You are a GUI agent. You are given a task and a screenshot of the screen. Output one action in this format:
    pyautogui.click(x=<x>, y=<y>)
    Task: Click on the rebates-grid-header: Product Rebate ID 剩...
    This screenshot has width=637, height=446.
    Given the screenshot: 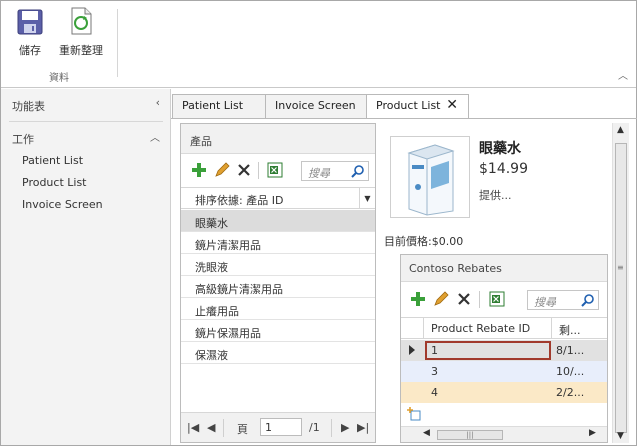 What is the action you would take?
    pyautogui.click(x=504, y=328)
    